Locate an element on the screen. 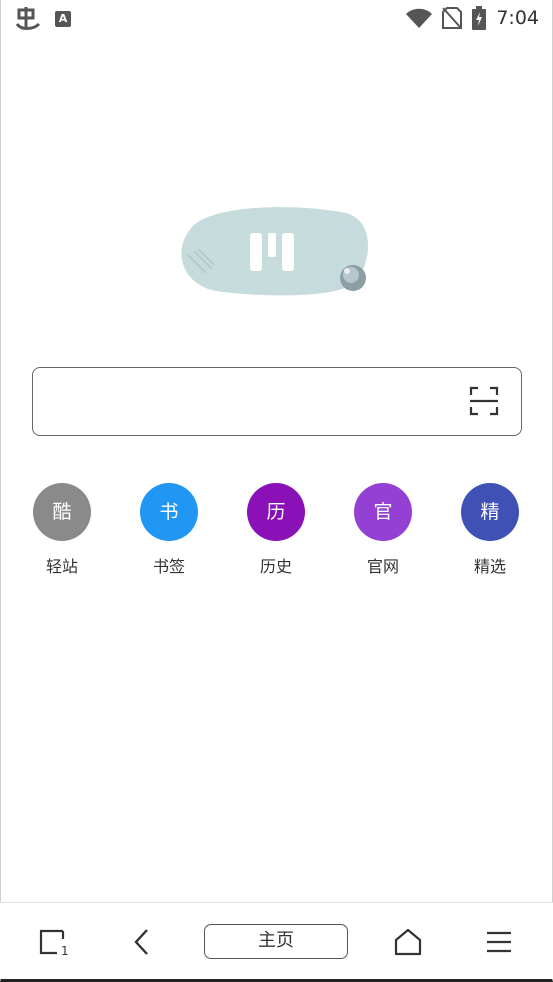 The width and height of the screenshot is (553, 982). menu-button is located at coordinates (499, 941).